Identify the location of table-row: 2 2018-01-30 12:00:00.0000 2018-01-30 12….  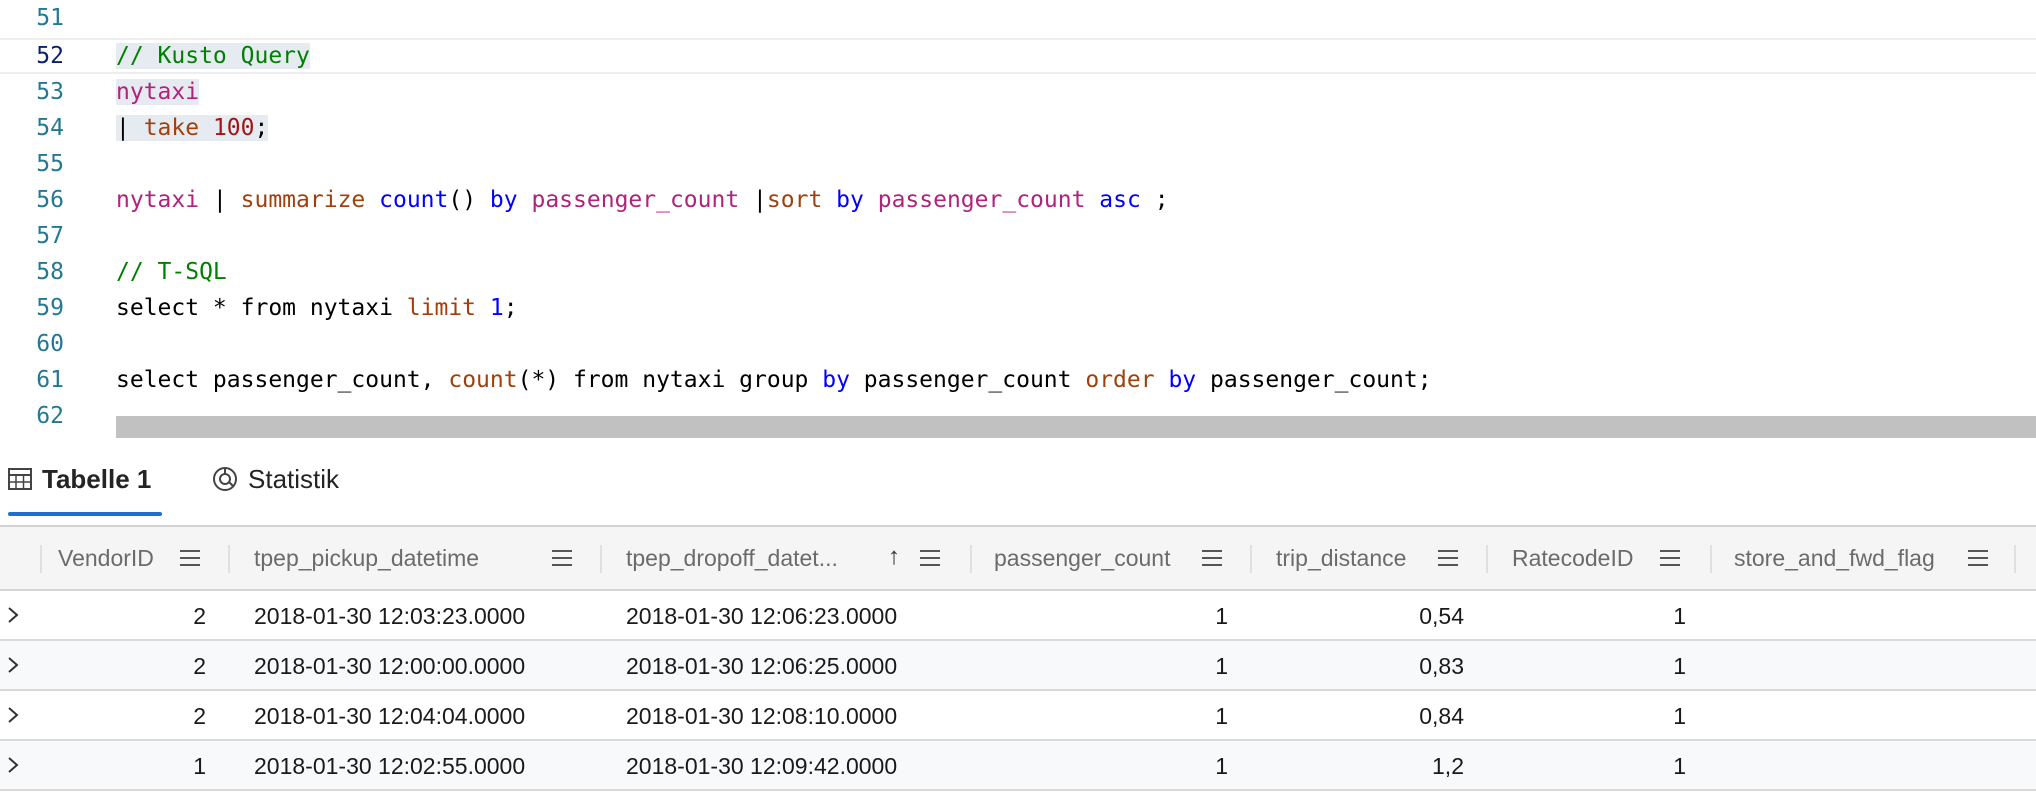
(1018, 666).